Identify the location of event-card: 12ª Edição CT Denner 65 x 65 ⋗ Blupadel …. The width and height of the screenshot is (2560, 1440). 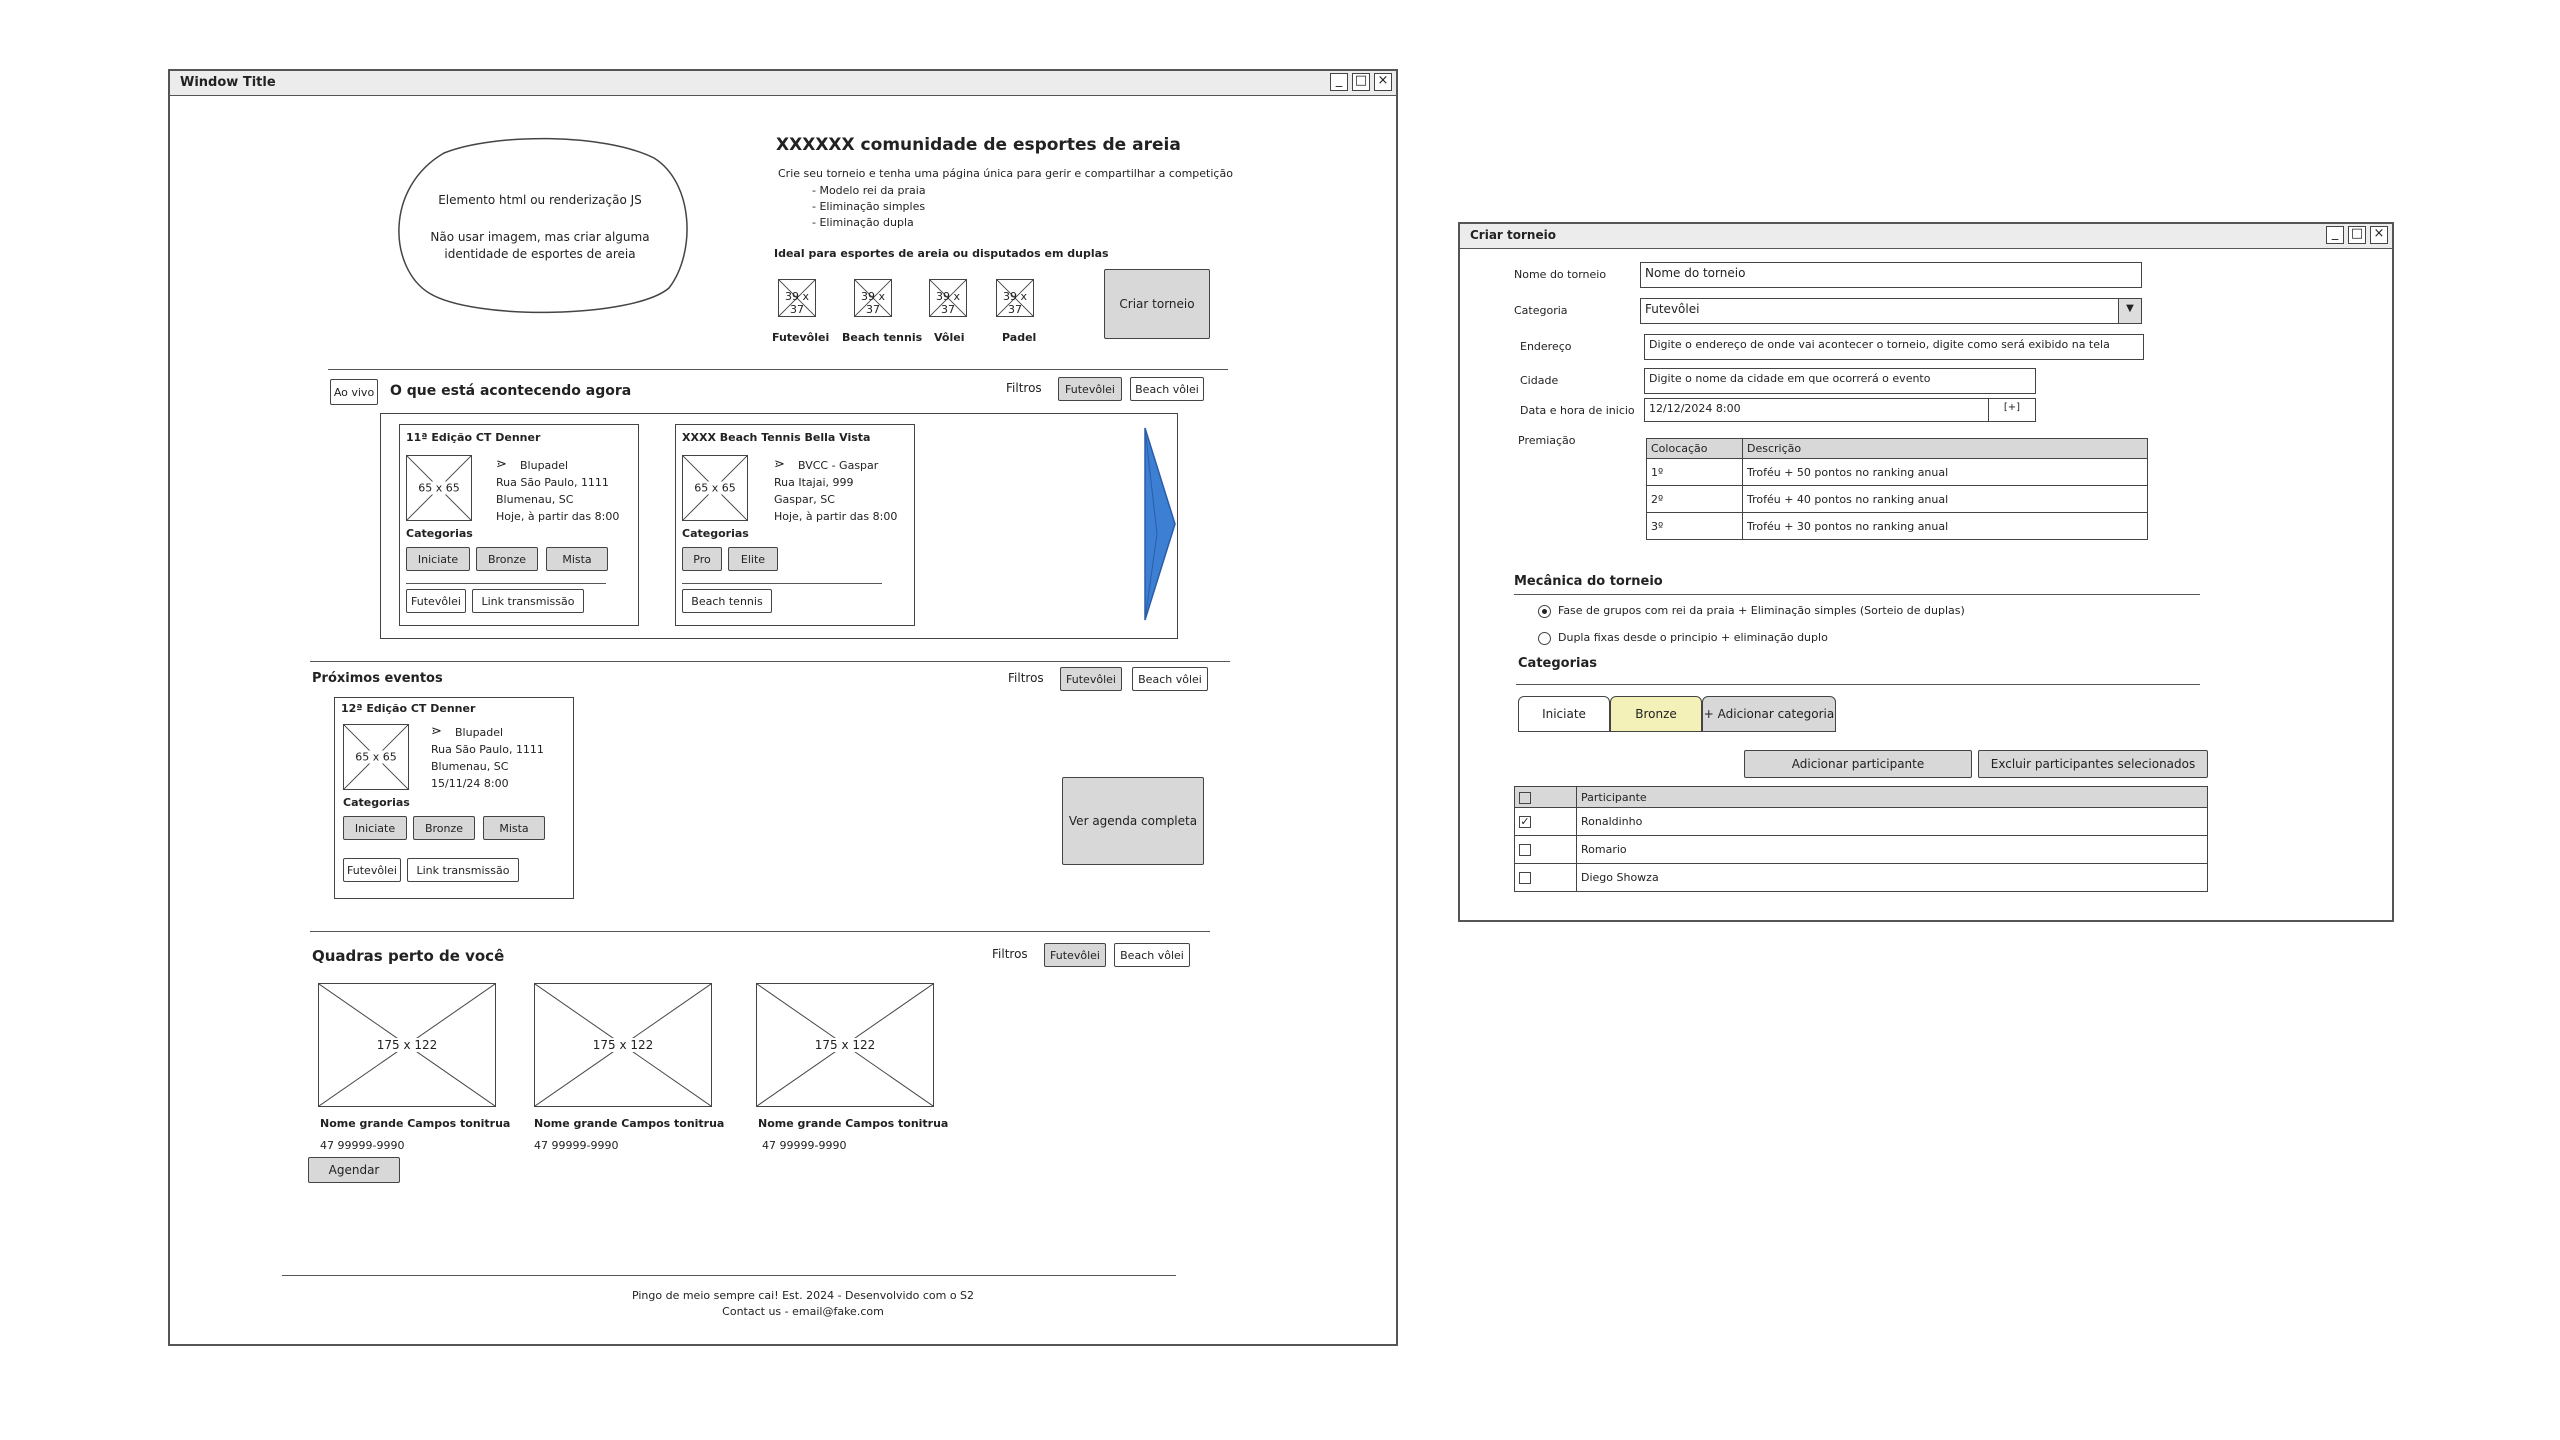
(454, 798).